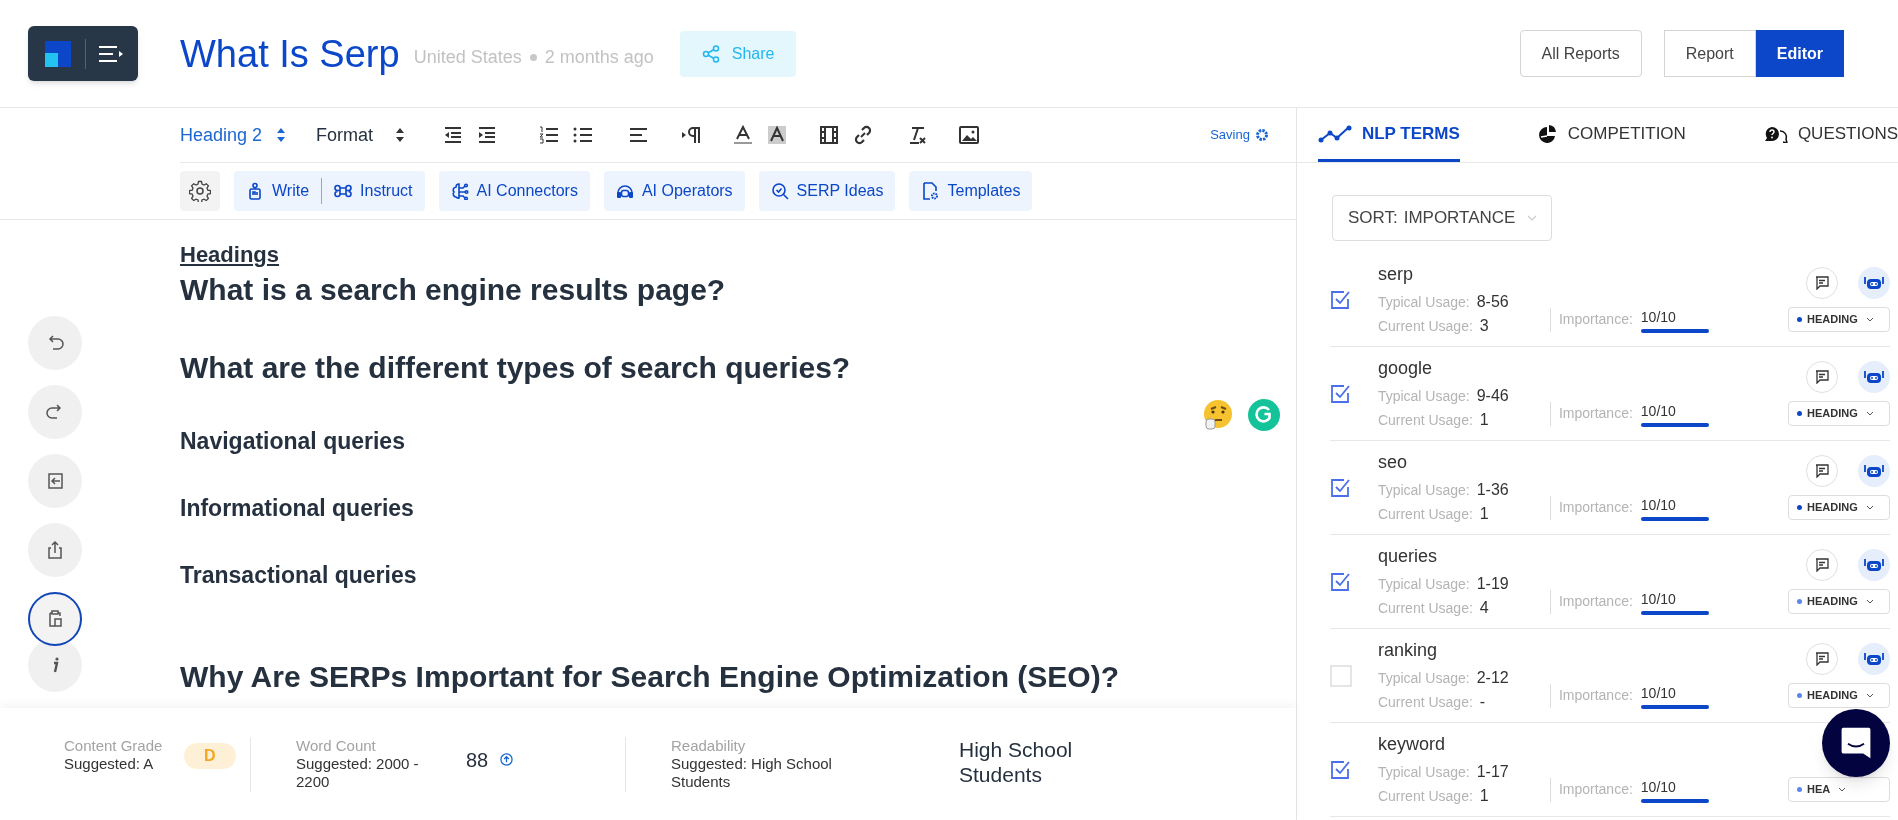  What do you see at coordinates (278, 191) in the screenshot?
I see `ai-tool-button: Write` at bounding box center [278, 191].